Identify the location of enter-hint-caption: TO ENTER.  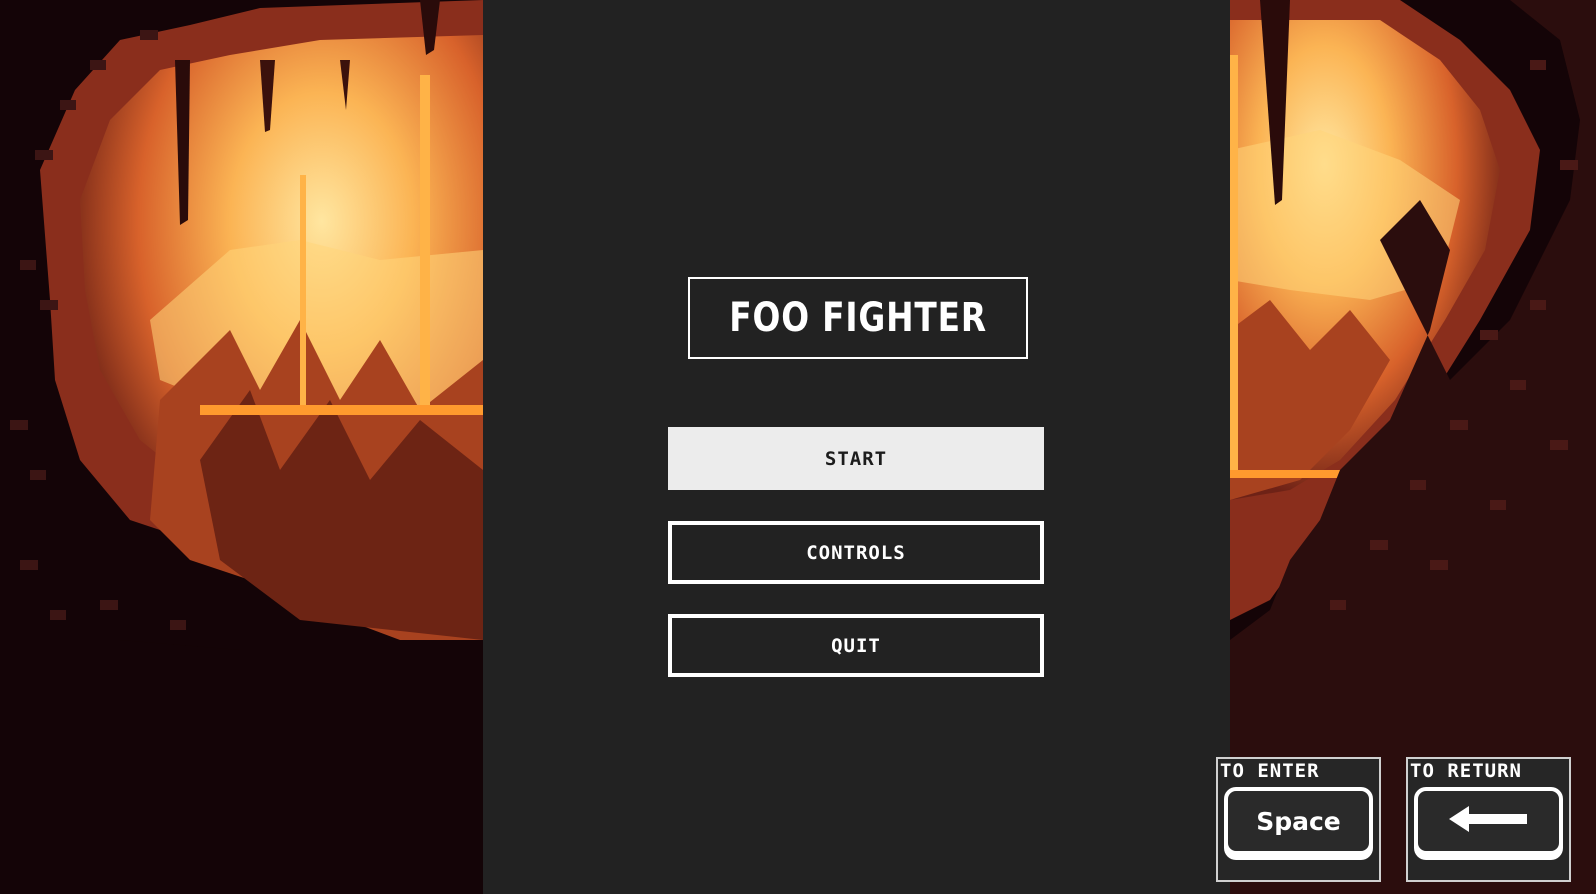
(1270, 771).